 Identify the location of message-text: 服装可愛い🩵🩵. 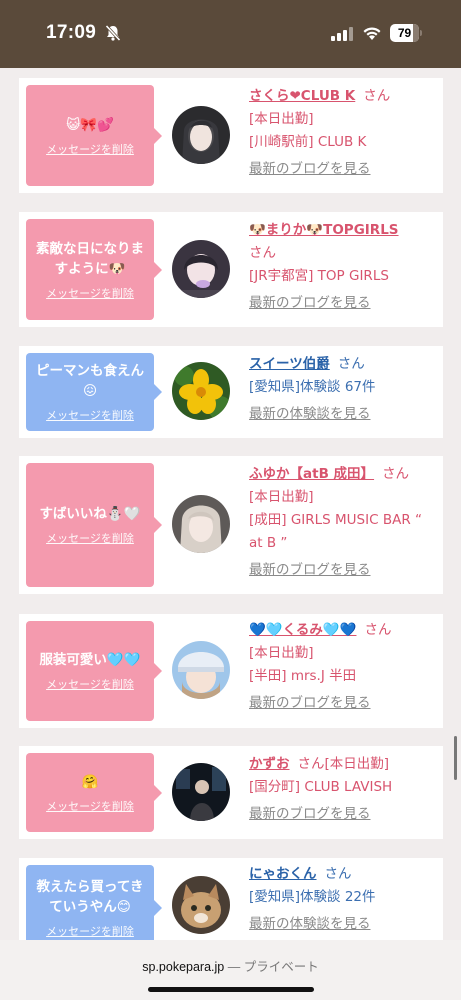
(90, 660).